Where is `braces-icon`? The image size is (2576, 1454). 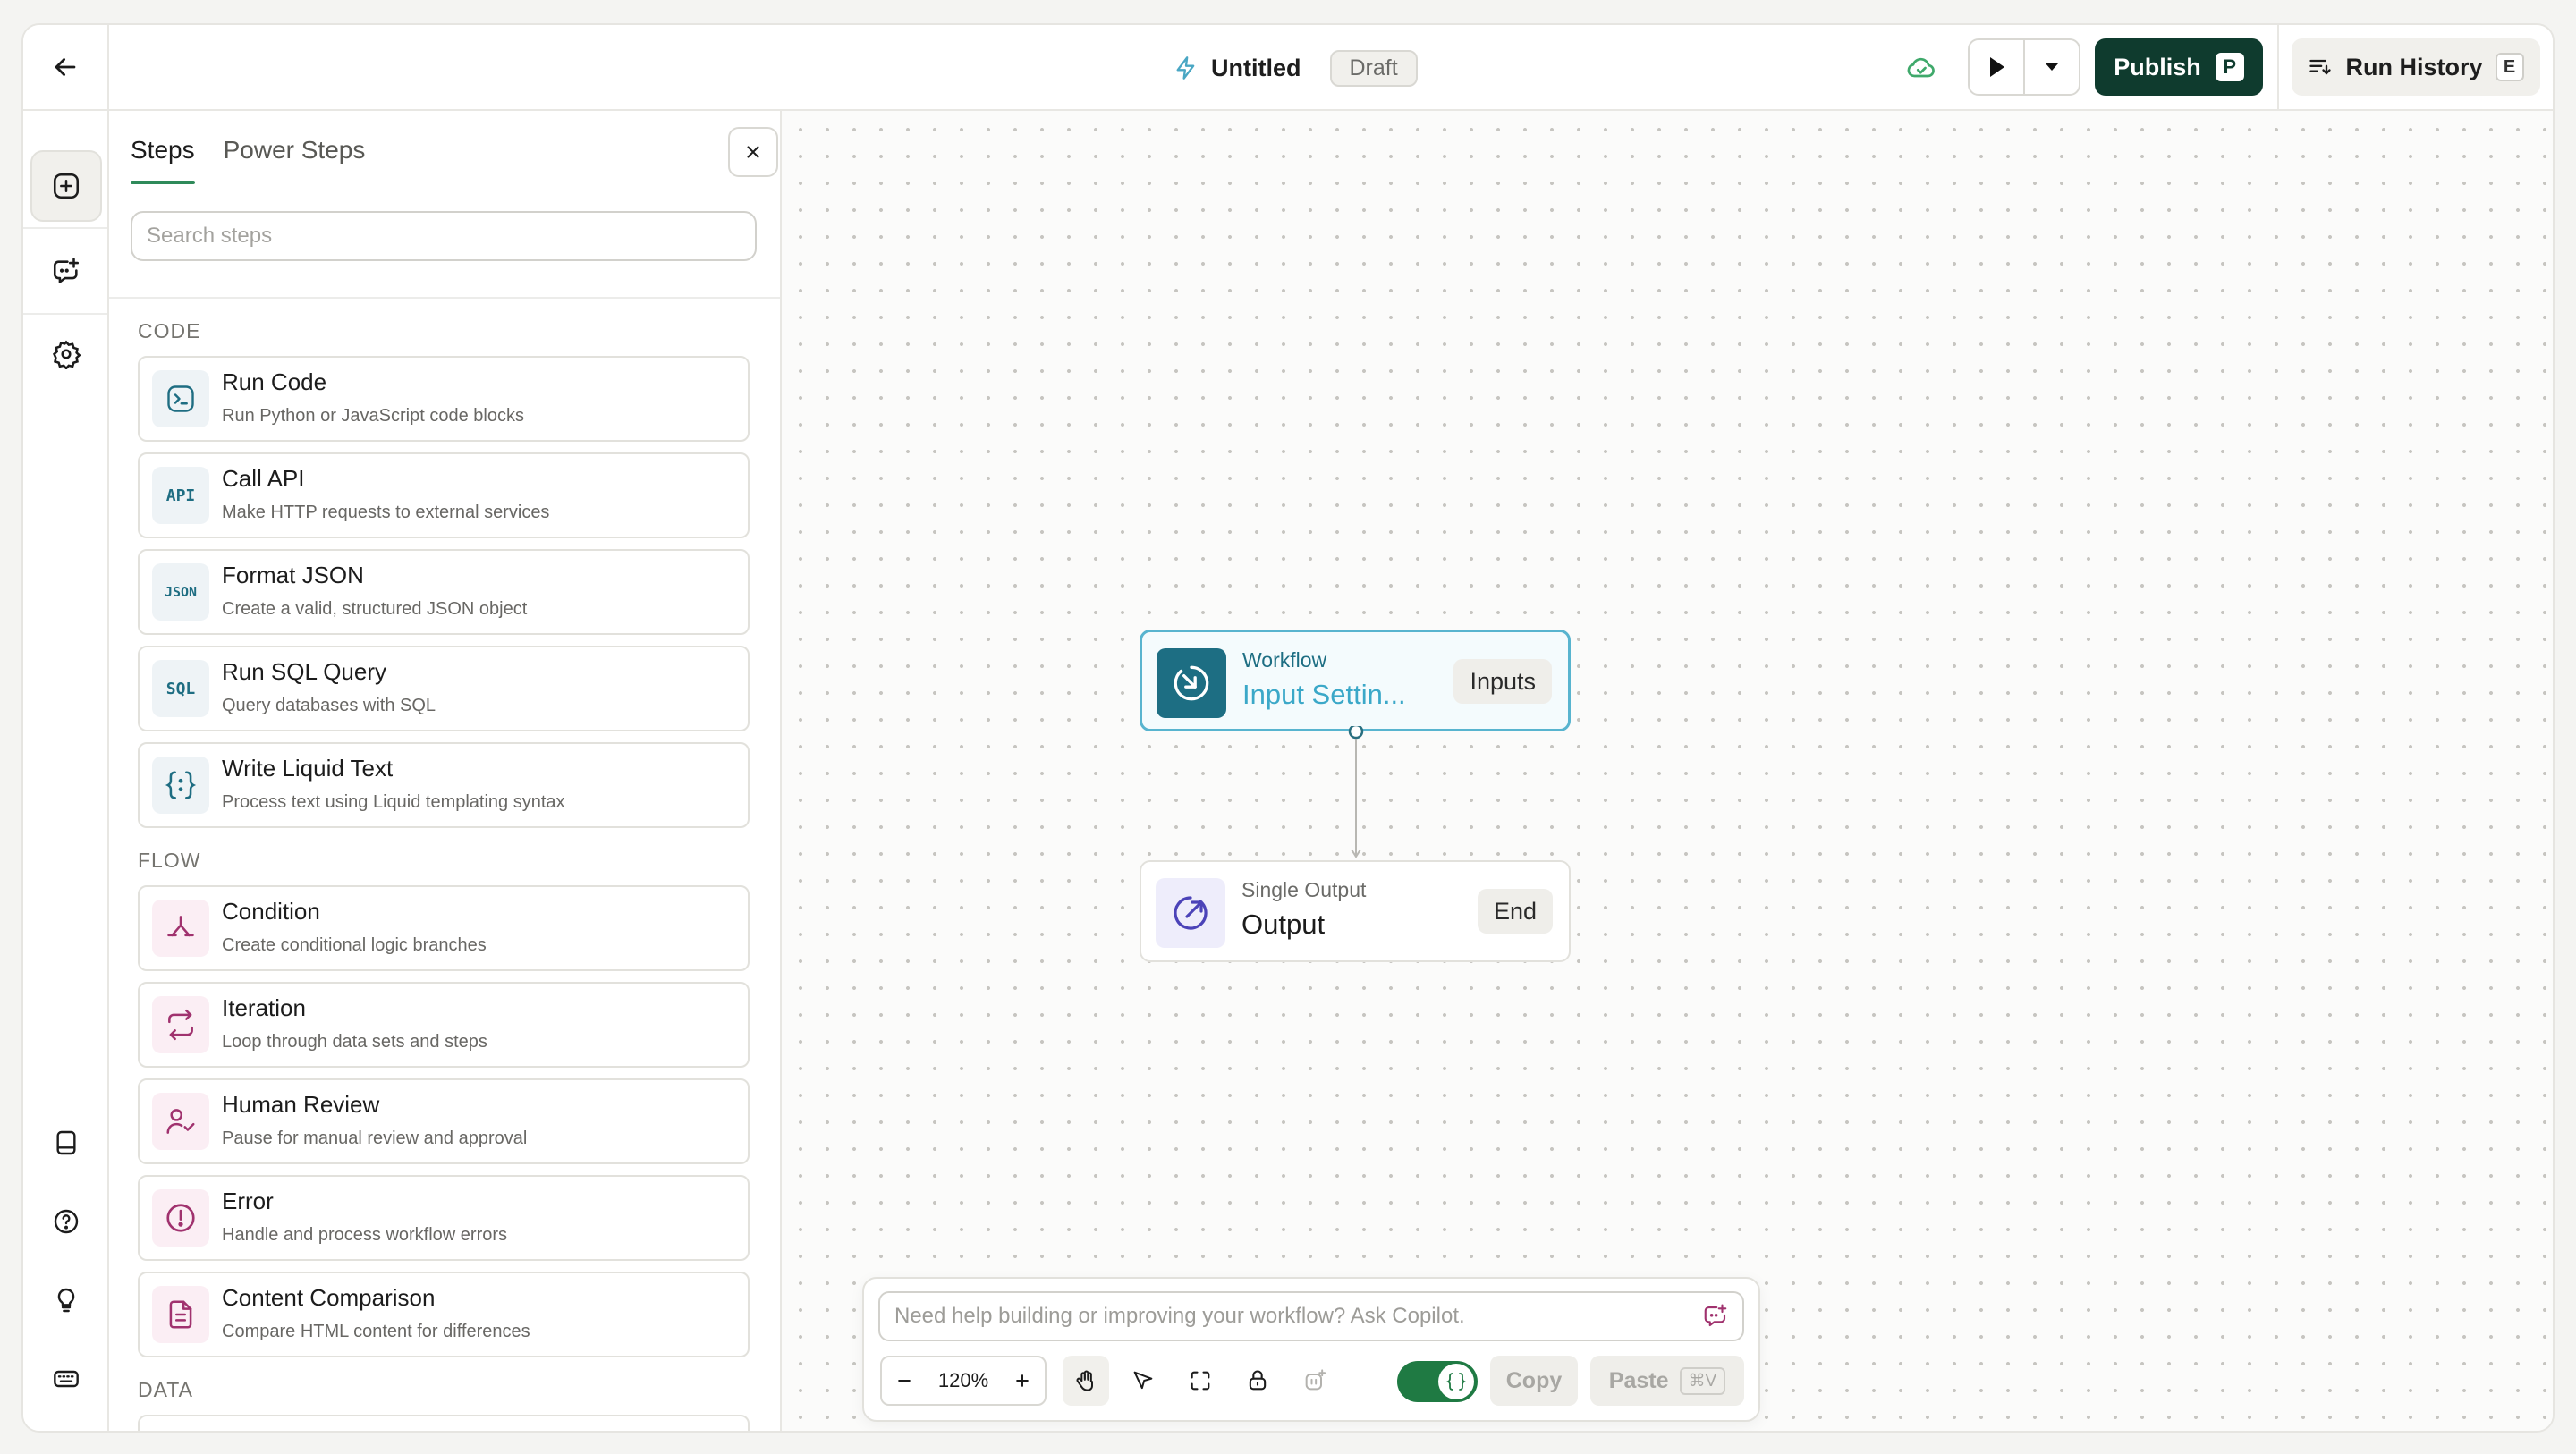
braces-icon is located at coordinates (1456, 1381).